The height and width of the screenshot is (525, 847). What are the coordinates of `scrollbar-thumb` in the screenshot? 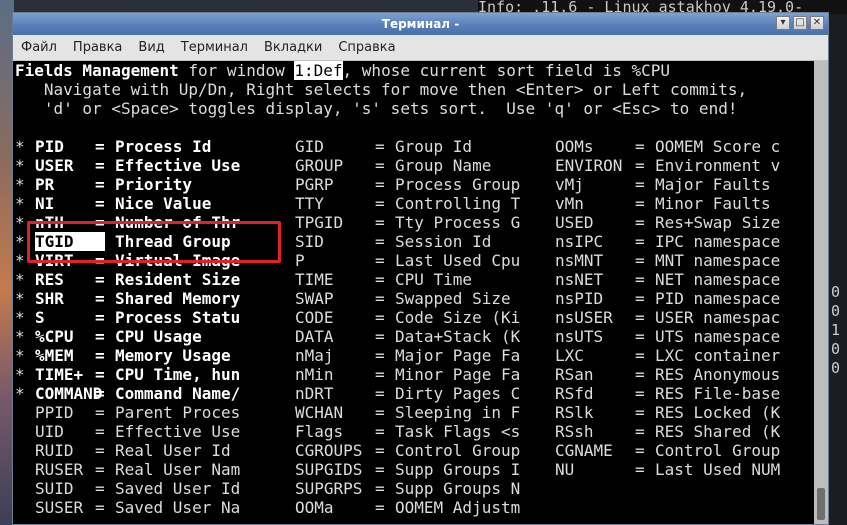 It's located at (821, 504).